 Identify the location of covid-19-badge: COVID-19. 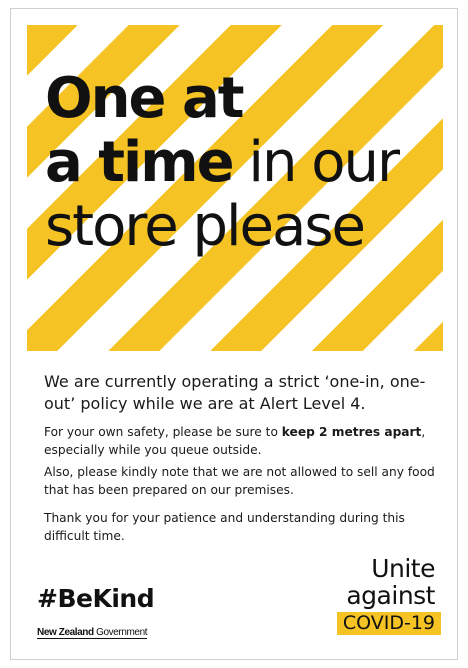
(388, 623).